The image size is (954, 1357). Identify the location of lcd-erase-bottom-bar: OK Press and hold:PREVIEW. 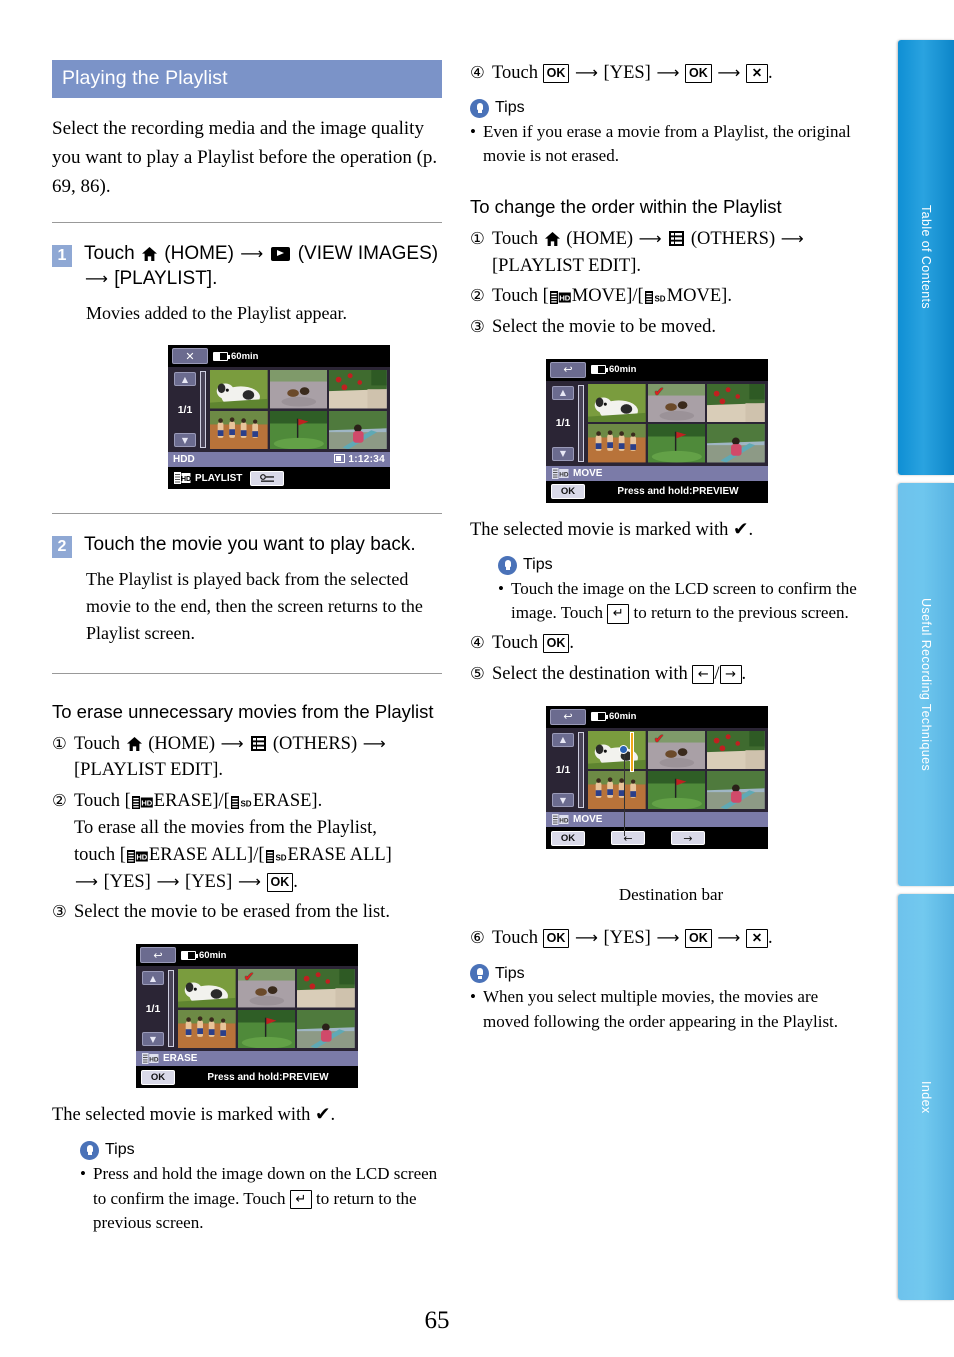
(247, 1077).